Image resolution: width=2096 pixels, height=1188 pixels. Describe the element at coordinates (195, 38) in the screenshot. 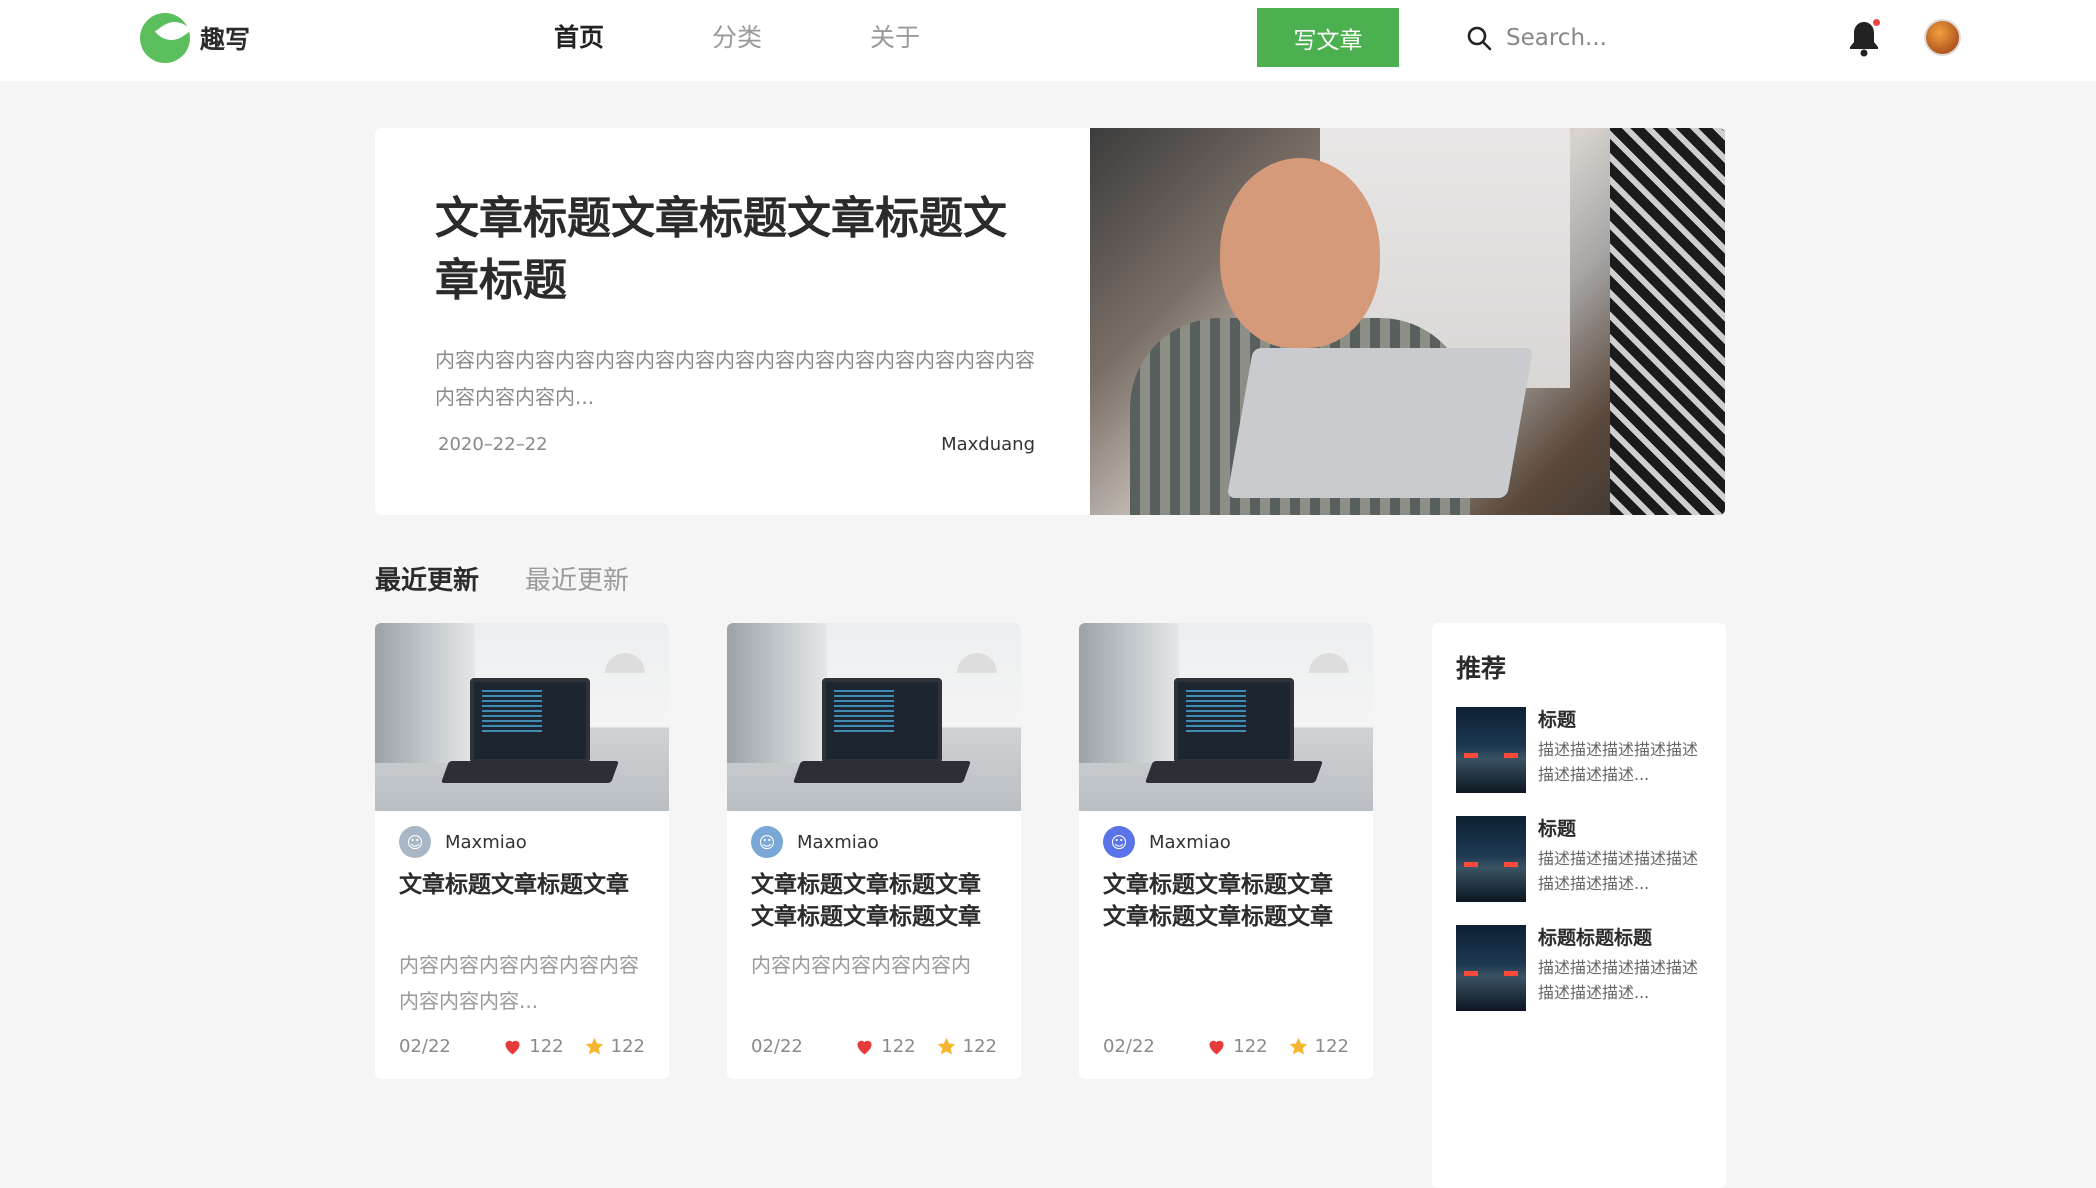

I see `logo: 趣写` at that location.